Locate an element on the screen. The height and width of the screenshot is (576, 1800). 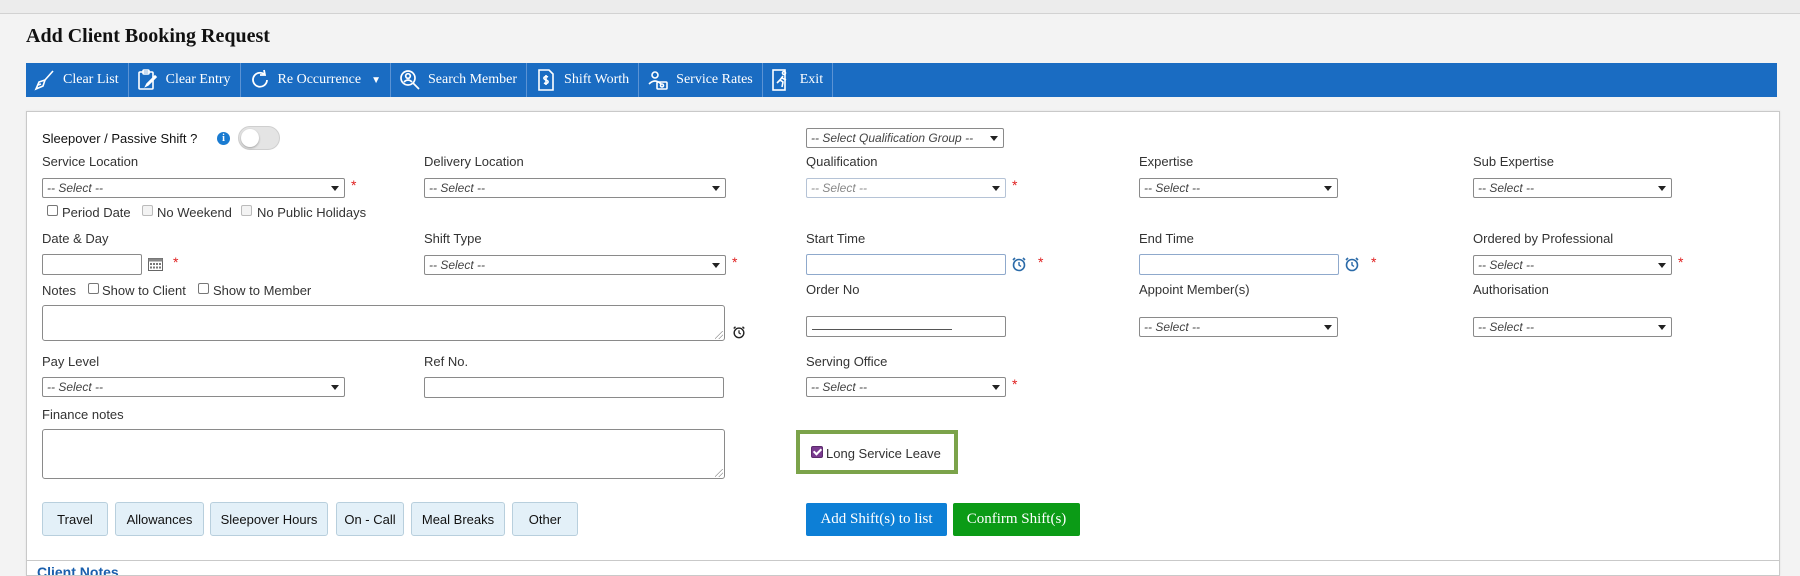
order-no-label: Order No is located at coordinates (833, 289).